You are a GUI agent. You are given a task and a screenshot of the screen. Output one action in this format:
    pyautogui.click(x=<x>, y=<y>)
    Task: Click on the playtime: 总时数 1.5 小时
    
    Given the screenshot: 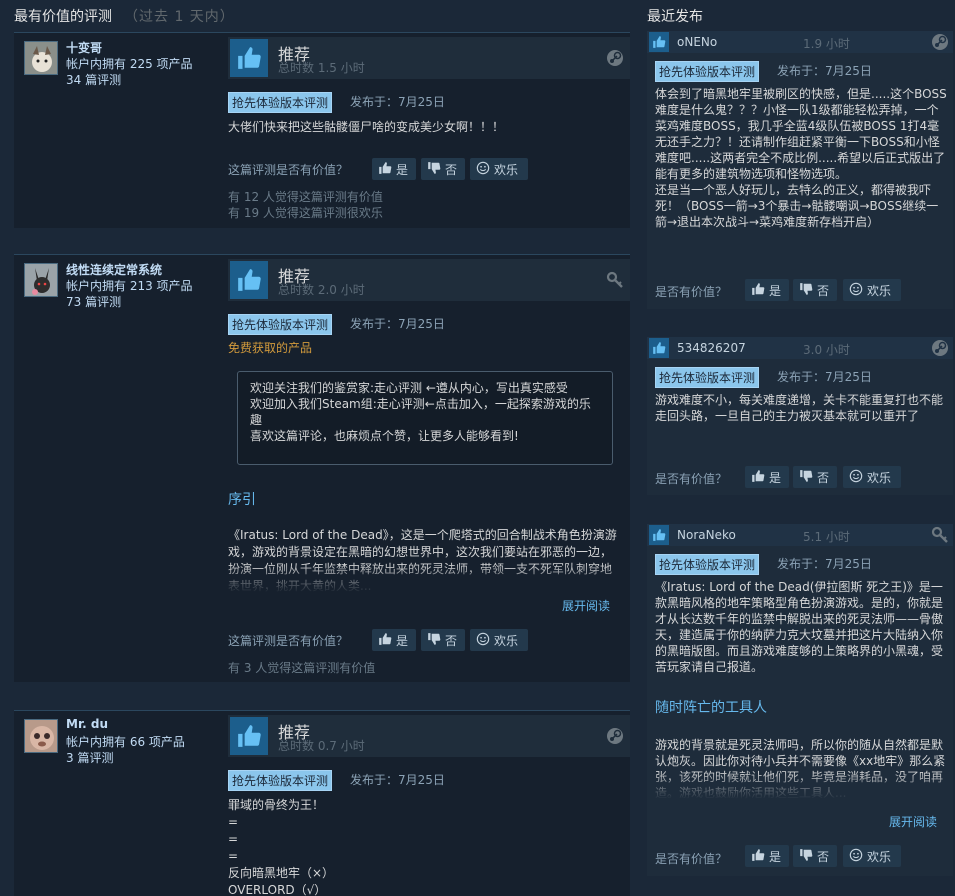 What is the action you would take?
    pyautogui.click(x=321, y=68)
    